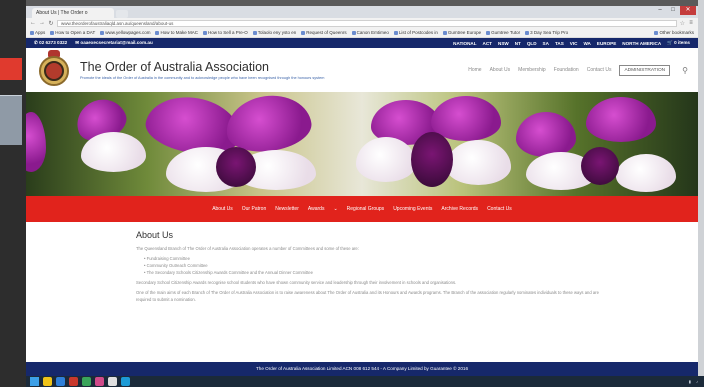 This screenshot has width=704, height=387. I want to click on region-link: SA, so click(546, 43).